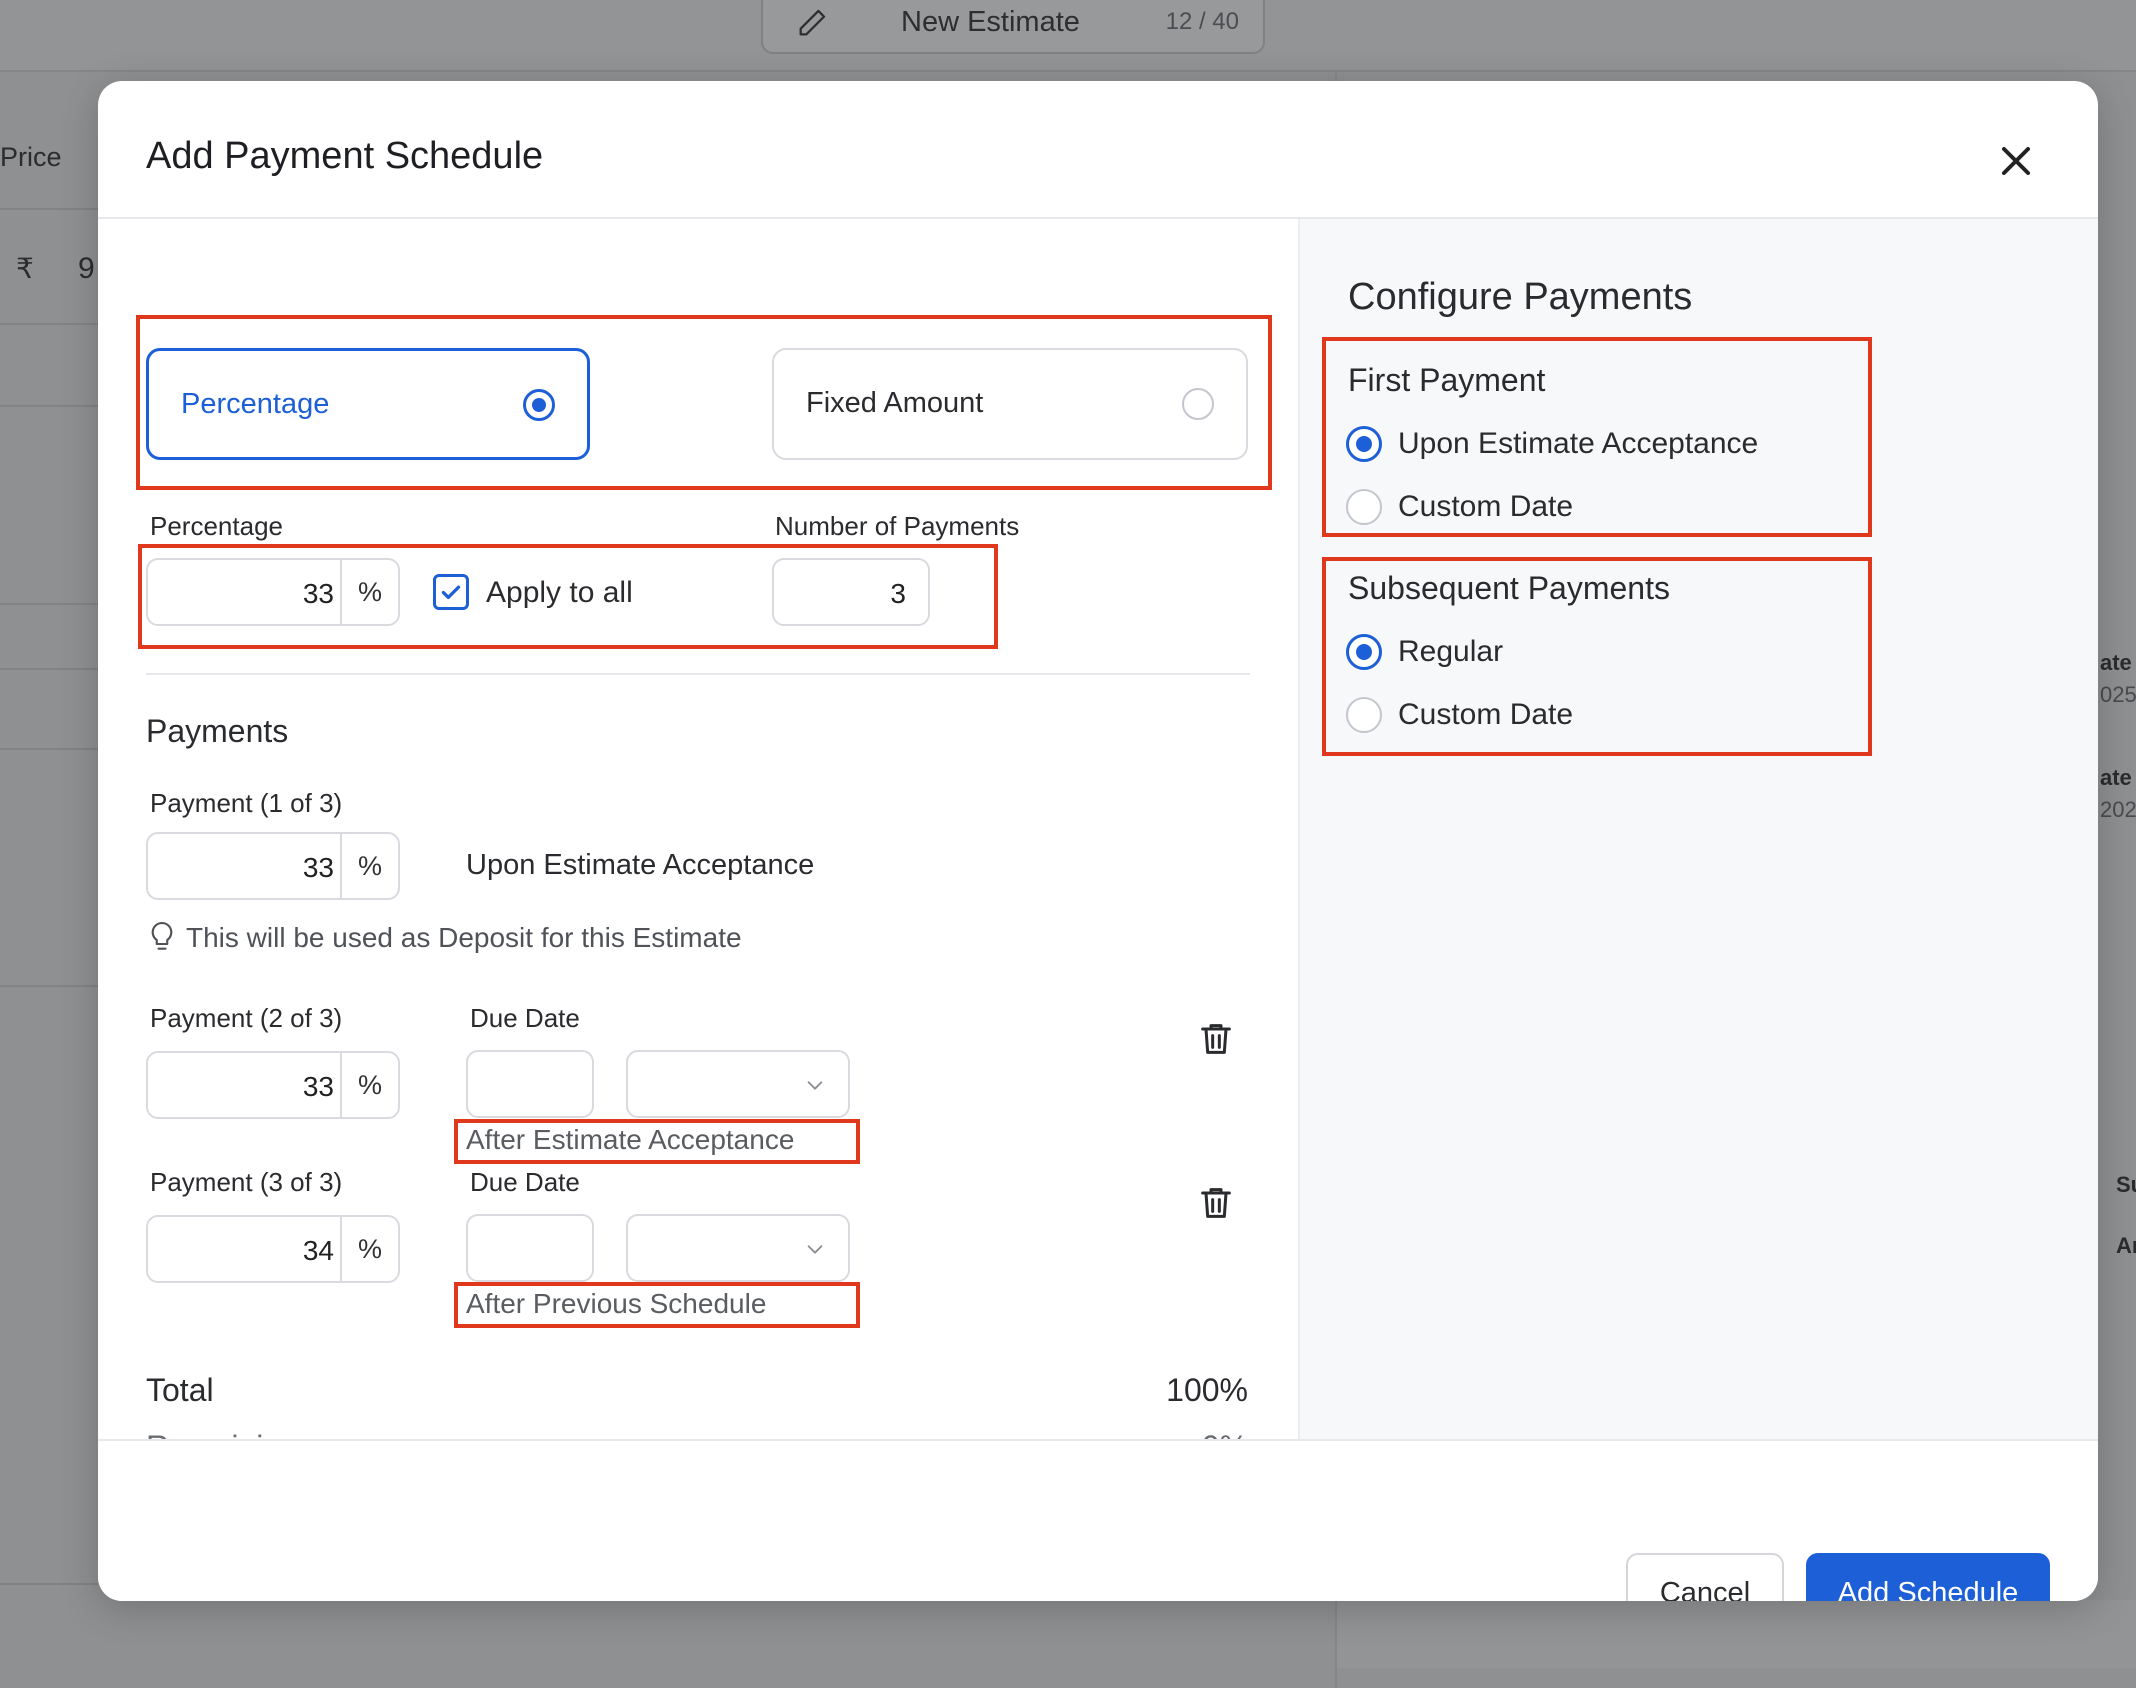  Describe the element at coordinates (1098, 1520) in the screenshot. I see `modal-footer: Cancel Add Schedule` at that location.